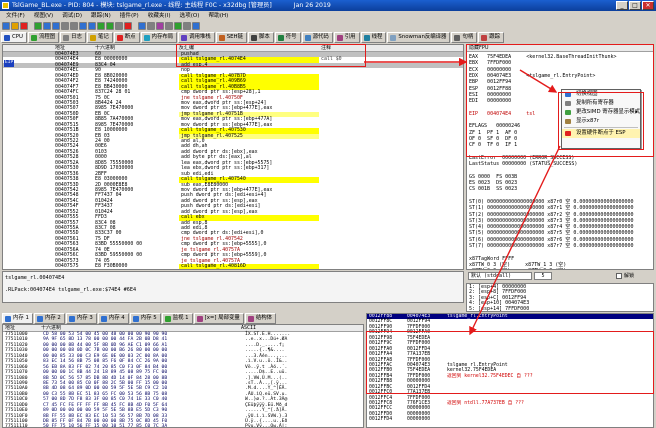 The height and width of the screenshot is (428, 656). What do you see at coordinates (151, 26) in the screenshot?
I see `comments-icon` at bounding box center [151, 26].